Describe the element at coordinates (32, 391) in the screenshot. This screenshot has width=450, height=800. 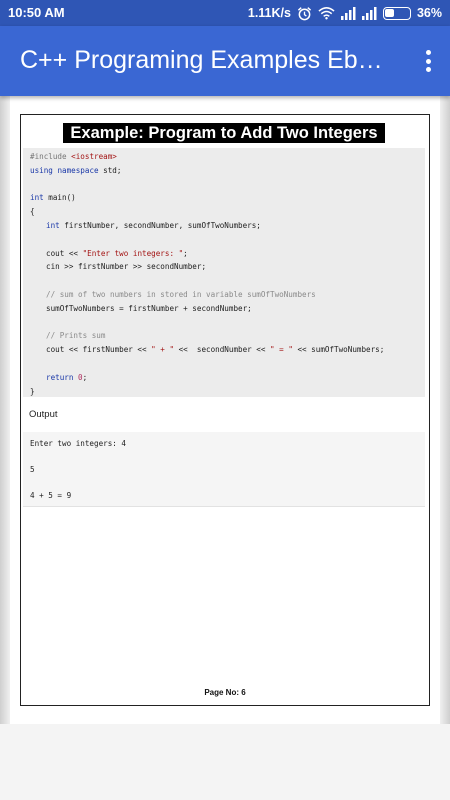
I see `code-line: }` at that location.